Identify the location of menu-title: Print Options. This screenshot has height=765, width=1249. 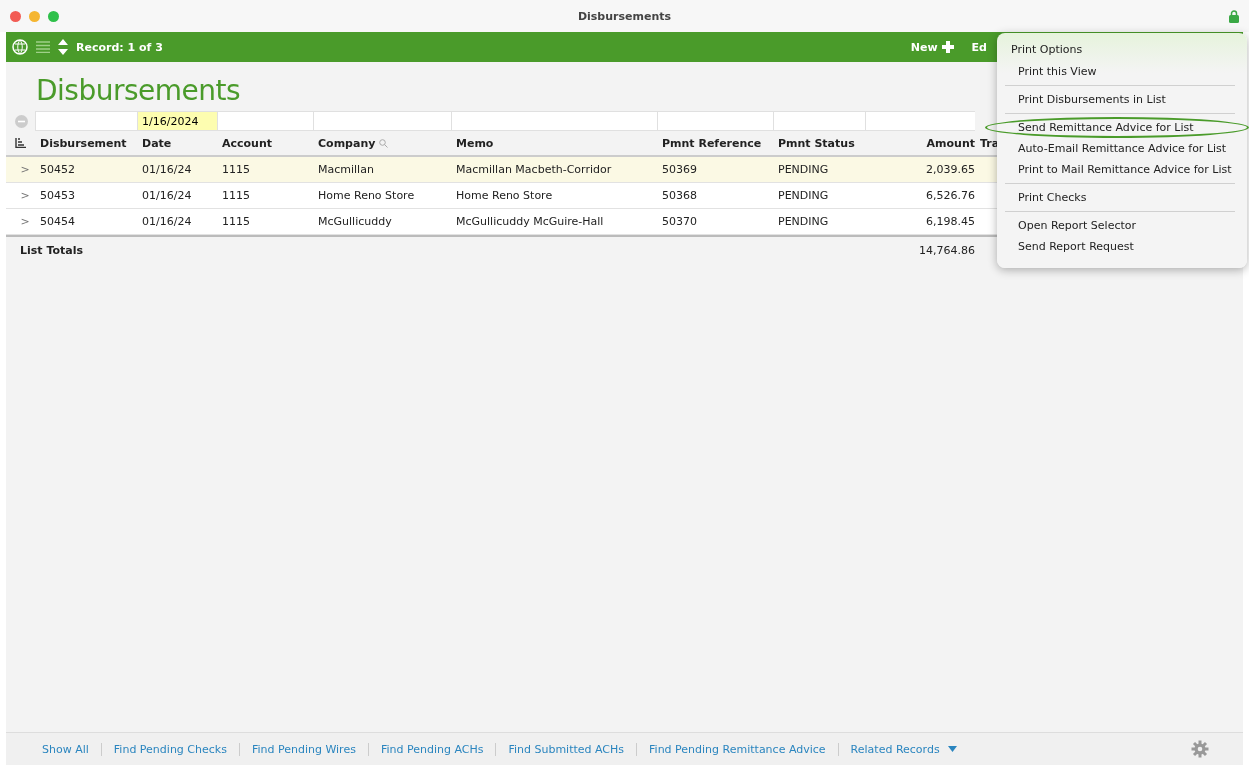
(1047, 50).